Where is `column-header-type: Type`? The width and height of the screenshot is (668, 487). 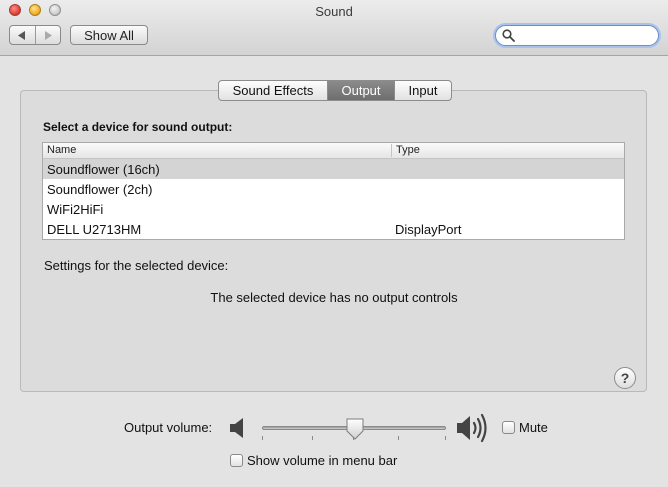
column-header-type: Type is located at coordinates (408, 150).